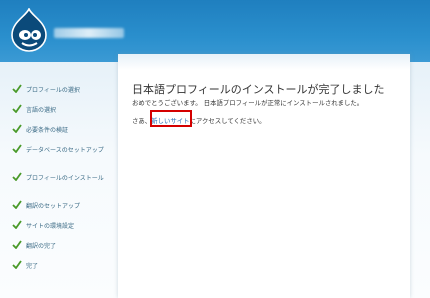  I want to click on step-label: 完了, so click(32, 266).